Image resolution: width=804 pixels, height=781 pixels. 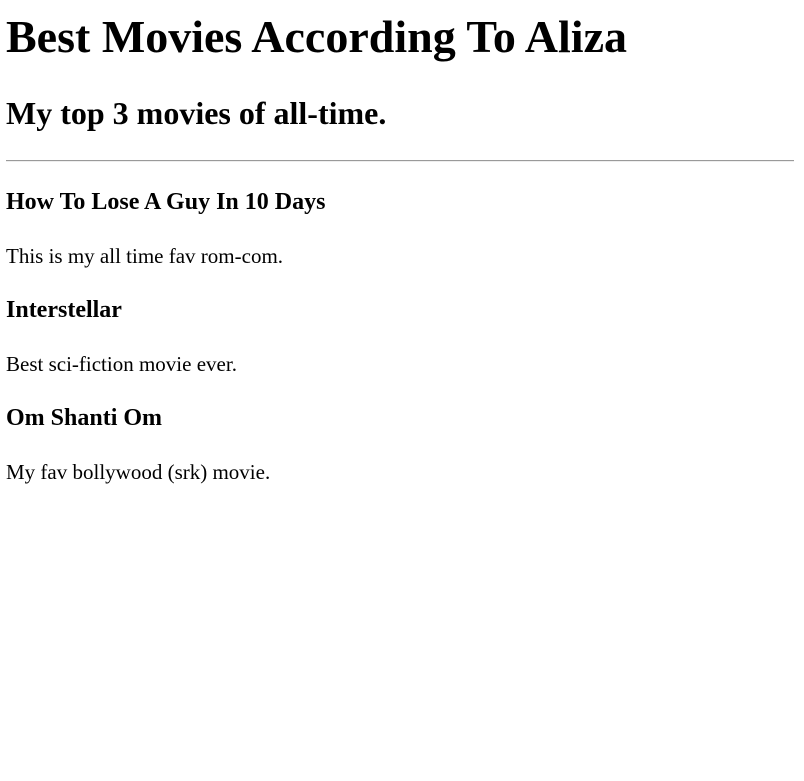 What do you see at coordinates (64, 310) in the screenshot?
I see `movie-title: Interstellar` at bounding box center [64, 310].